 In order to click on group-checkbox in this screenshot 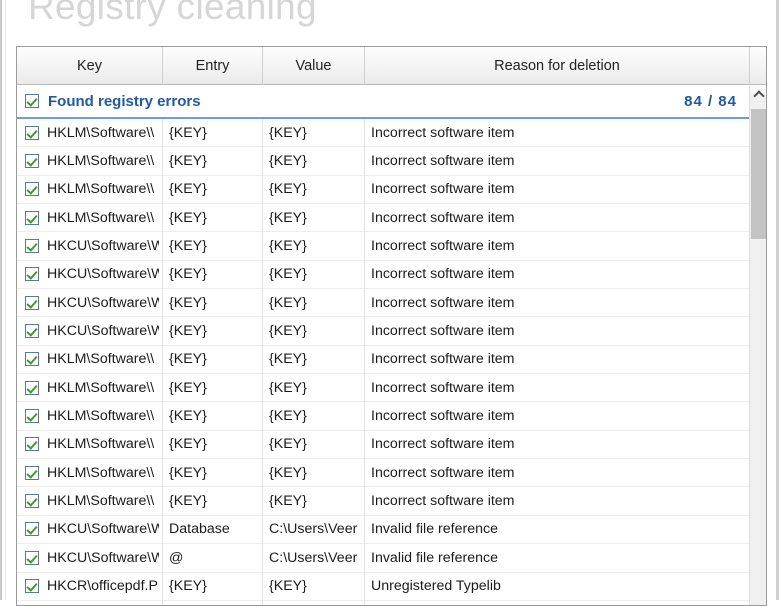, I will do `click(32, 101)`.